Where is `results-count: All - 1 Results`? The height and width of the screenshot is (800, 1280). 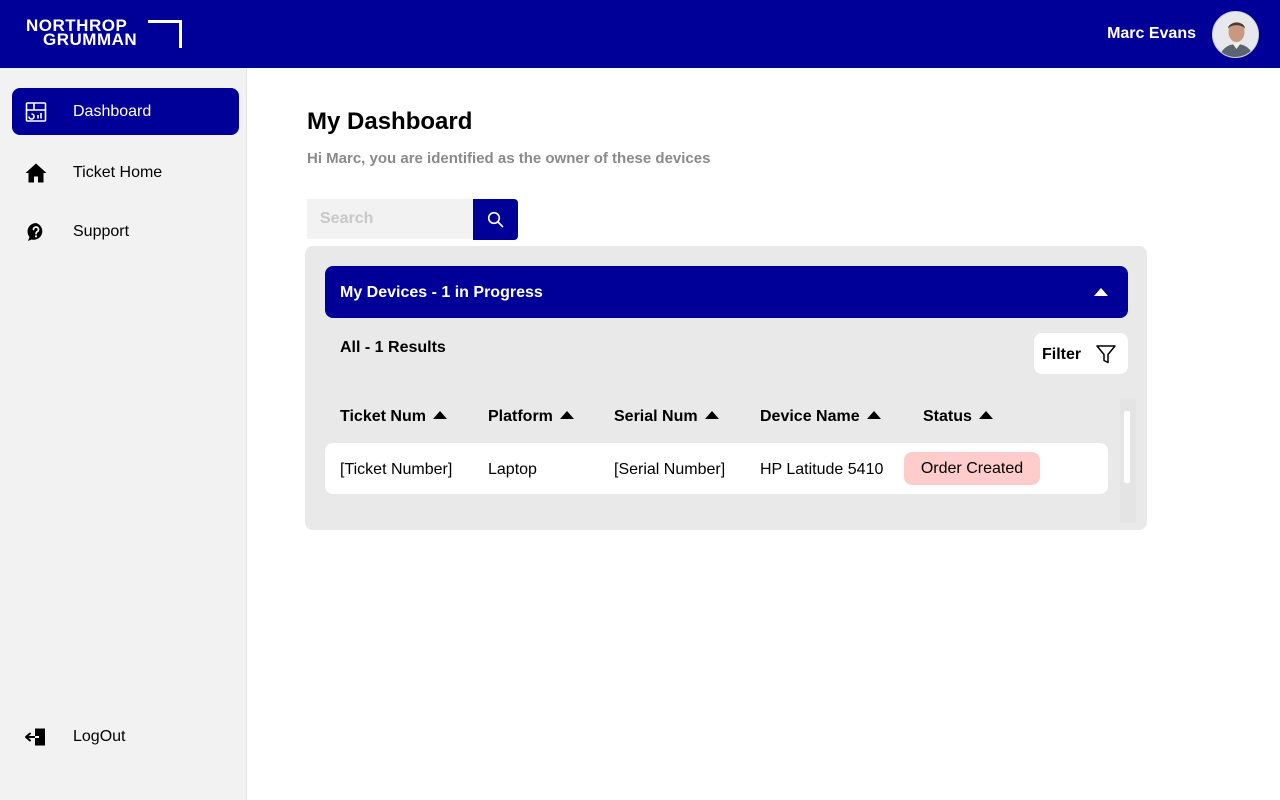
results-count: All - 1 Results is located at coordinates (393, 347).